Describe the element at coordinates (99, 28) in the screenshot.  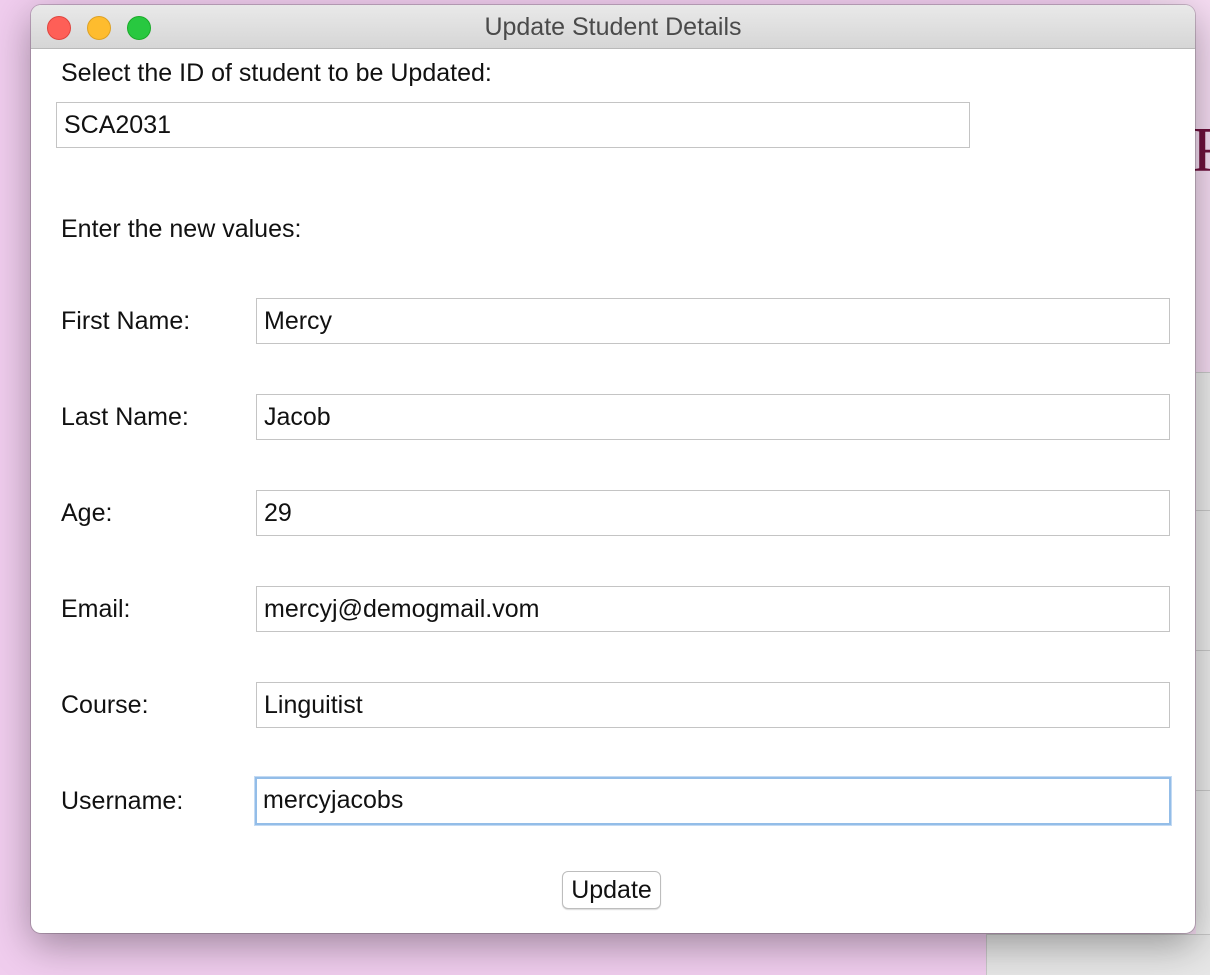
I see `minimize-window-button` at that location.